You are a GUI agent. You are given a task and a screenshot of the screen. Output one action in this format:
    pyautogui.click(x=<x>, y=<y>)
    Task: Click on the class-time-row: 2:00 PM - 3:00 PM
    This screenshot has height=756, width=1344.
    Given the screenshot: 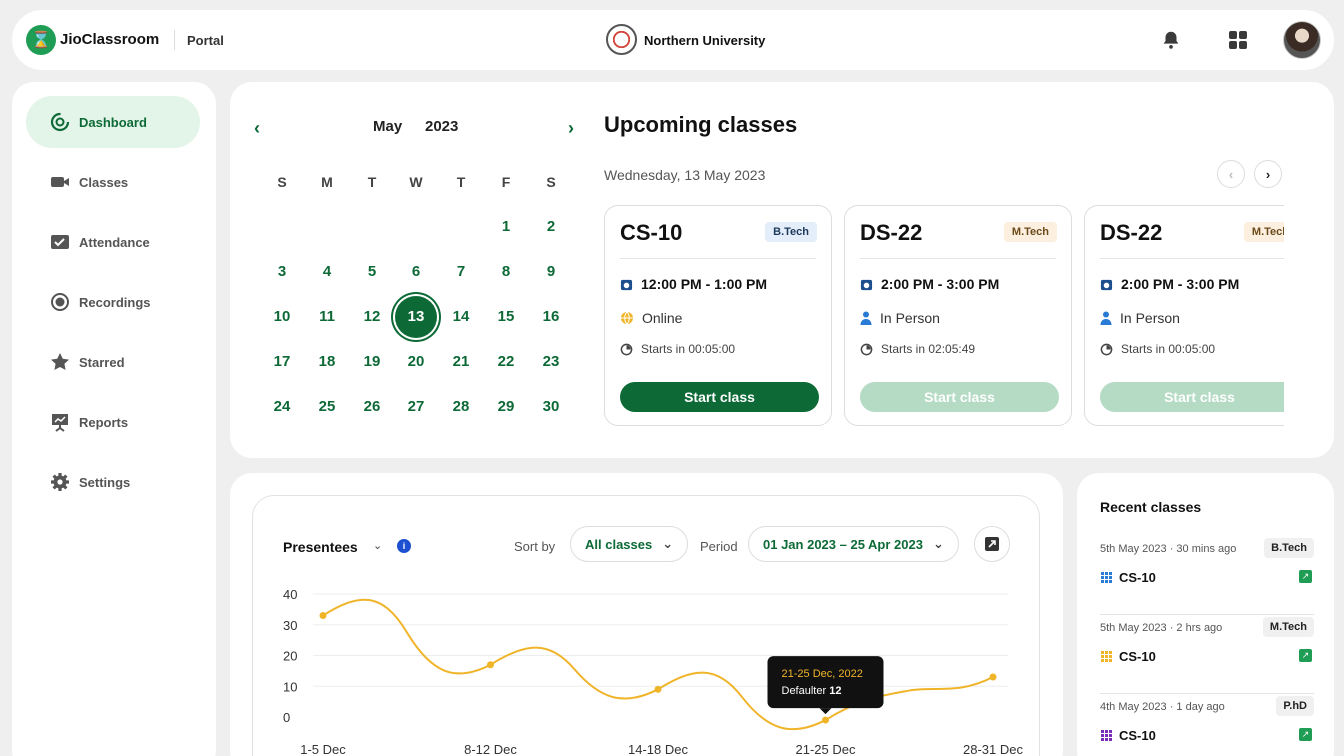 What is the action you would take?
    pyautogui.click(x=1169, y=284)
    